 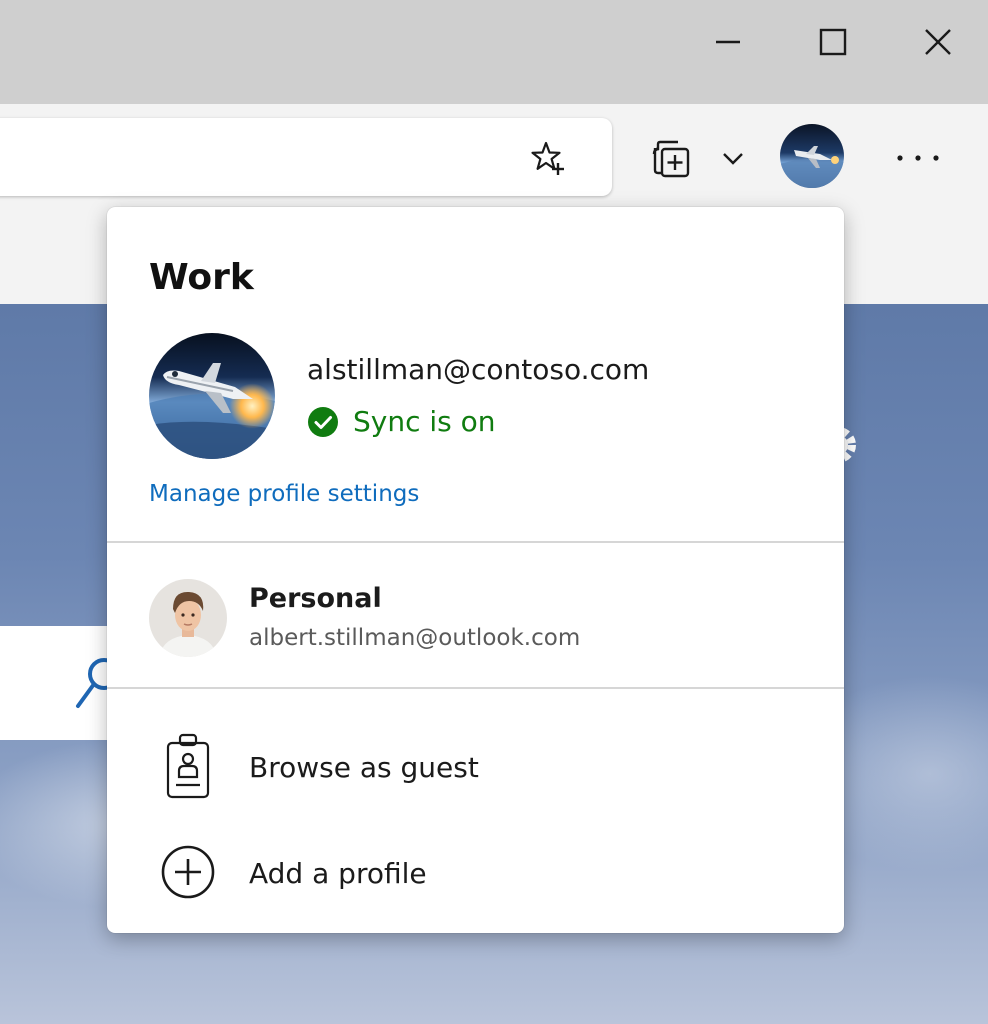 What do you see at coordinates (475, 873) in the screenshot?
I see `add-profile-button: Add a profile` at bounding box center [475, 873].